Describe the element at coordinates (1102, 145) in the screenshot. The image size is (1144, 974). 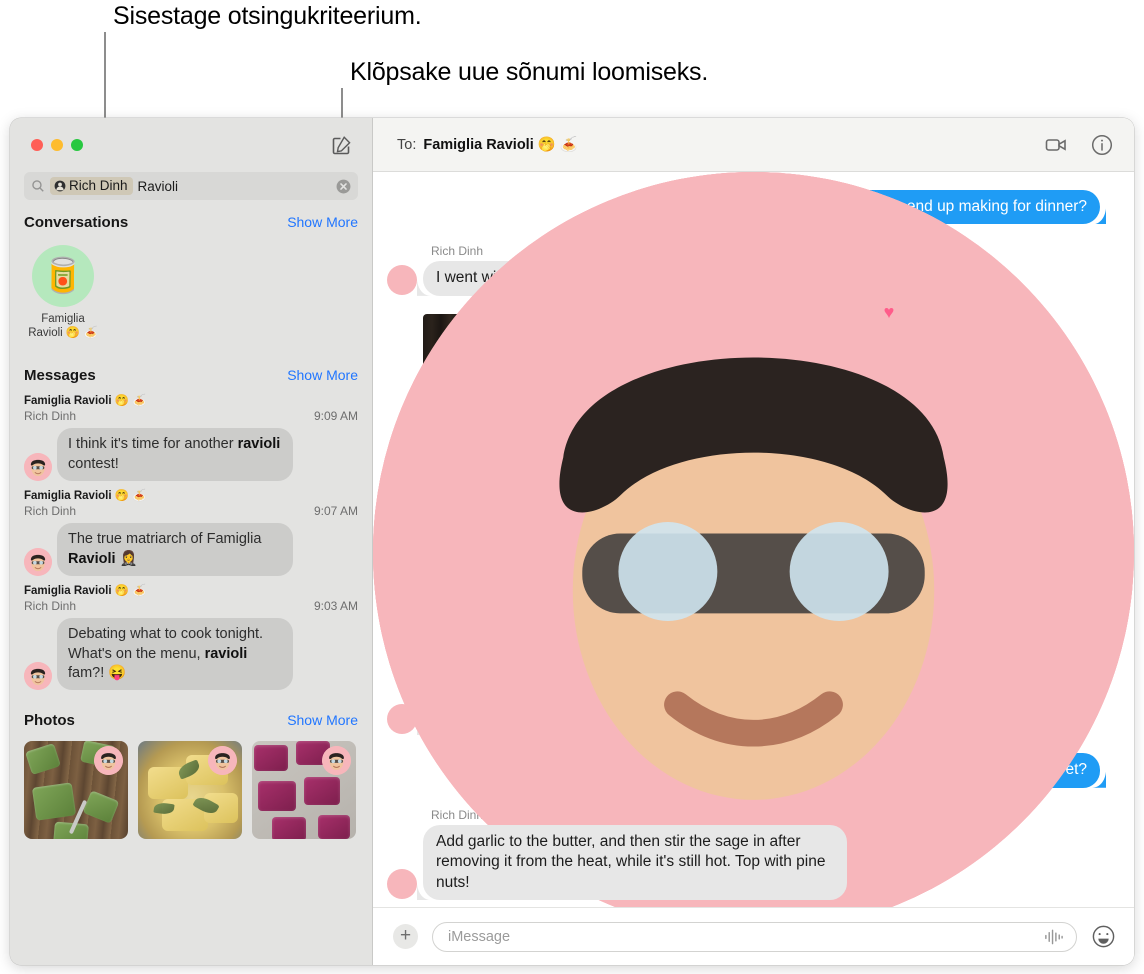
I see `info-circle-icon` at that location.